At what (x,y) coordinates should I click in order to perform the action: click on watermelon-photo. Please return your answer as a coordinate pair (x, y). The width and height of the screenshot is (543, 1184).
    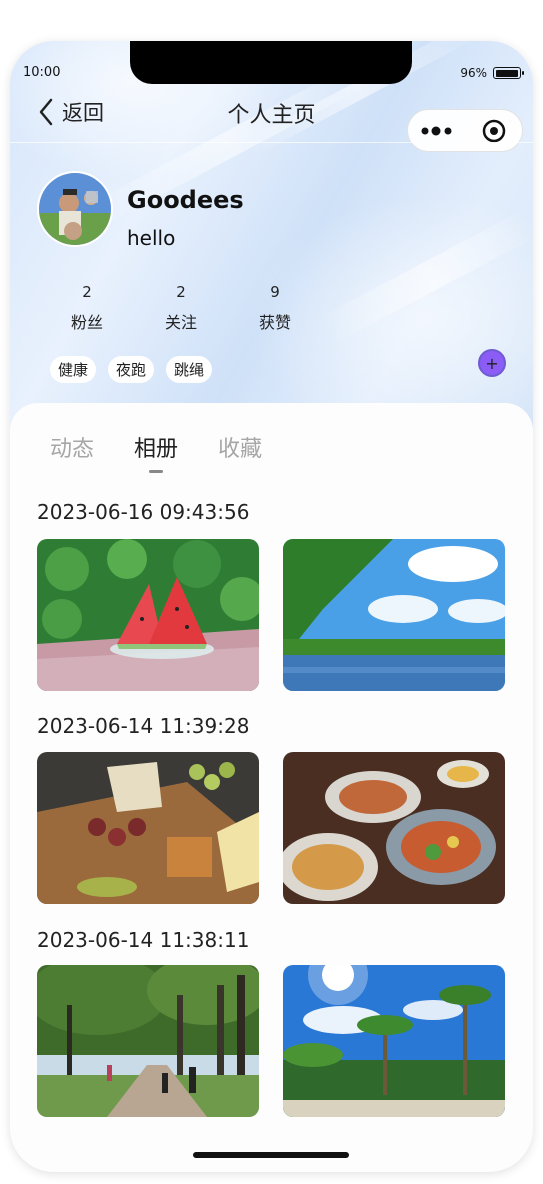
    Looking at the image, I should click on (148, 615).